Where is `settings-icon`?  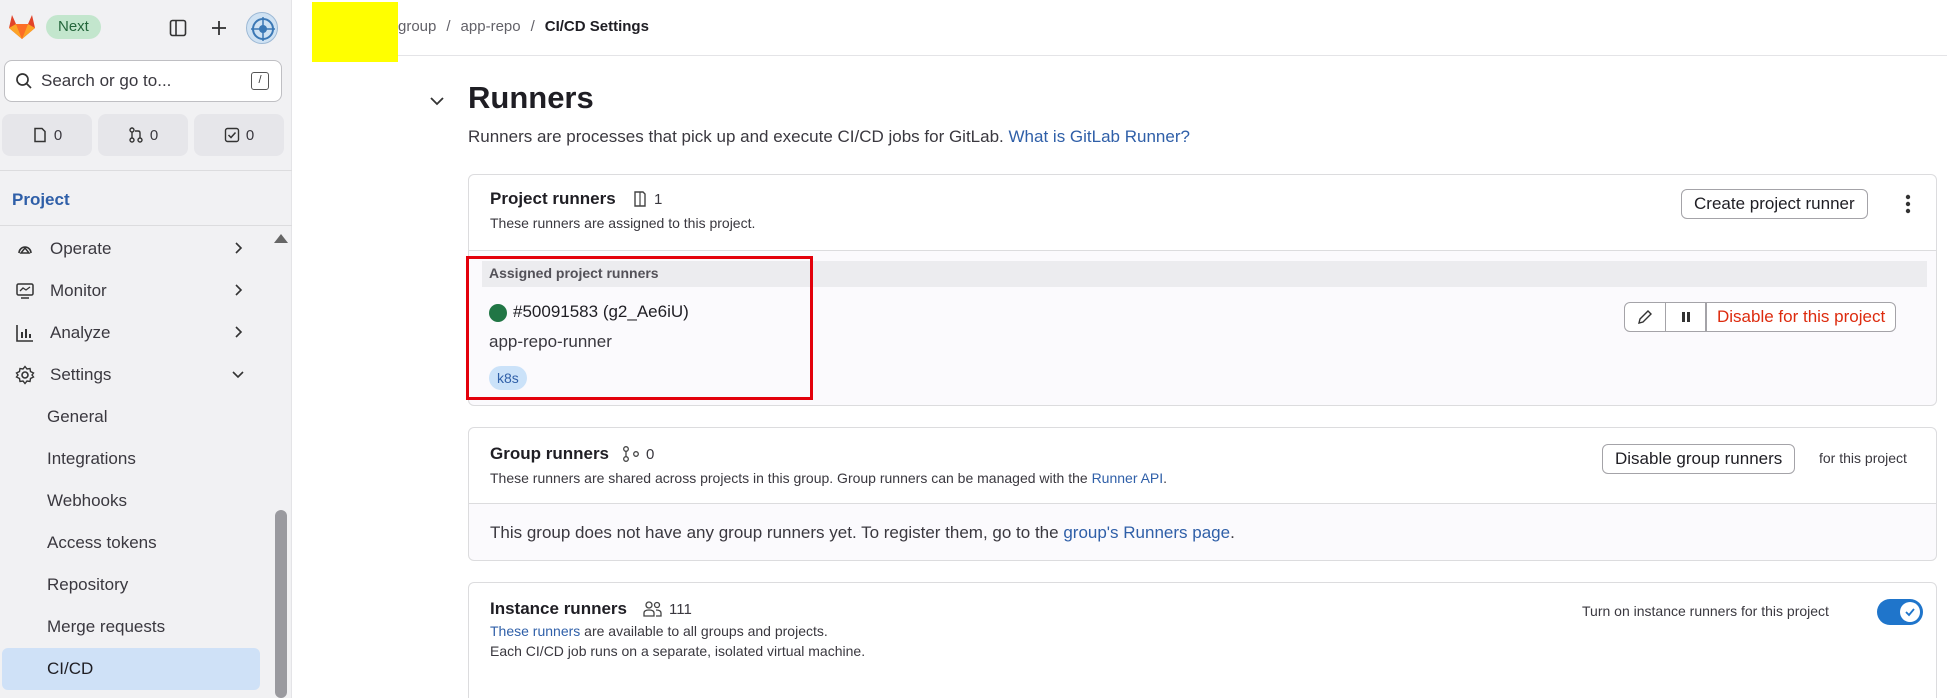
settings-icon is located at coordinates (25, 375).